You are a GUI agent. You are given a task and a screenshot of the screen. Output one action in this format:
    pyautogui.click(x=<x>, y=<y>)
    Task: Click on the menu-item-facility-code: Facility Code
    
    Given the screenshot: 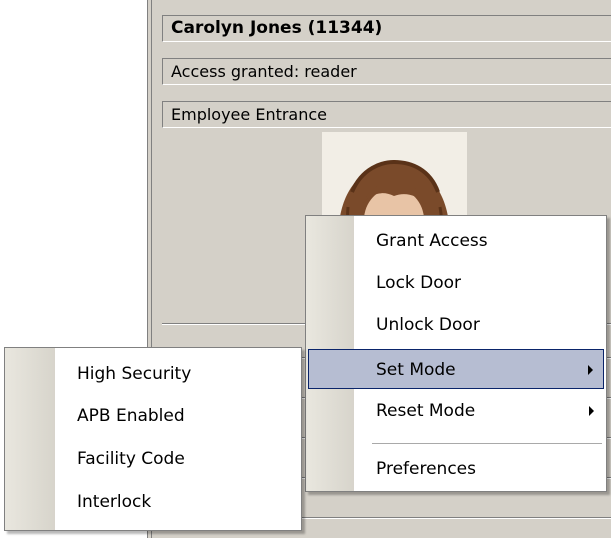 What is the action you would take?
    pyautogui.click(x=153, y=459)
    